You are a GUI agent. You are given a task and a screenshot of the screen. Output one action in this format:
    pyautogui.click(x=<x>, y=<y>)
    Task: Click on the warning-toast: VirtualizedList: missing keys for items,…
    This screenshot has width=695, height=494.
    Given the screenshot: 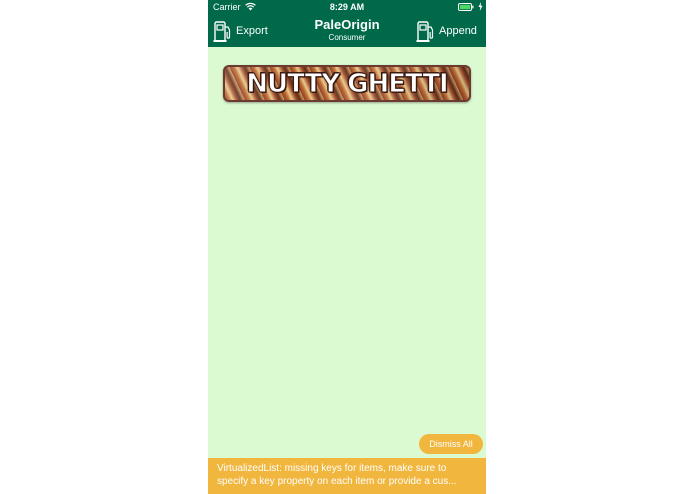 What is the action you would take?
    pyautogui.click(x=347, y=476)
    